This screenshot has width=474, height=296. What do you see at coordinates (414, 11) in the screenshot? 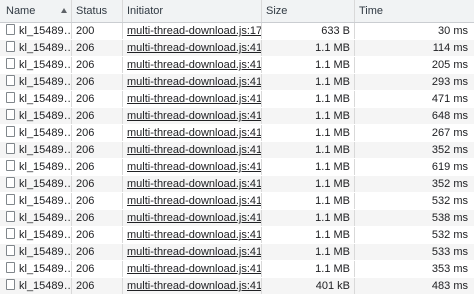
I see `column-header-time: Time` at bounding box center [414, 11].